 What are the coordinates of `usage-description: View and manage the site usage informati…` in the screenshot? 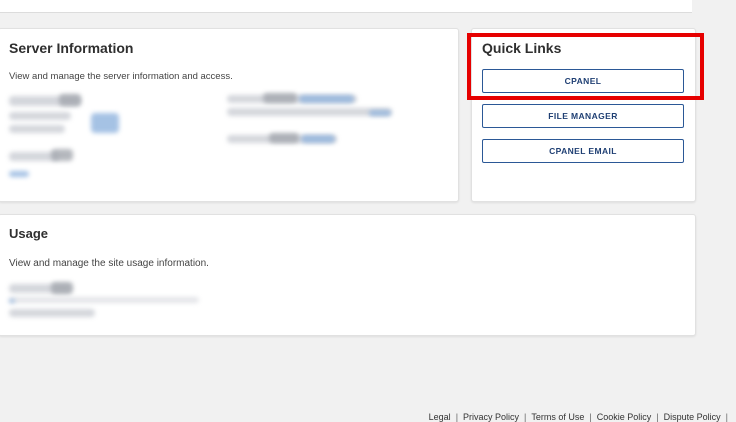 It's located at (109, 263).